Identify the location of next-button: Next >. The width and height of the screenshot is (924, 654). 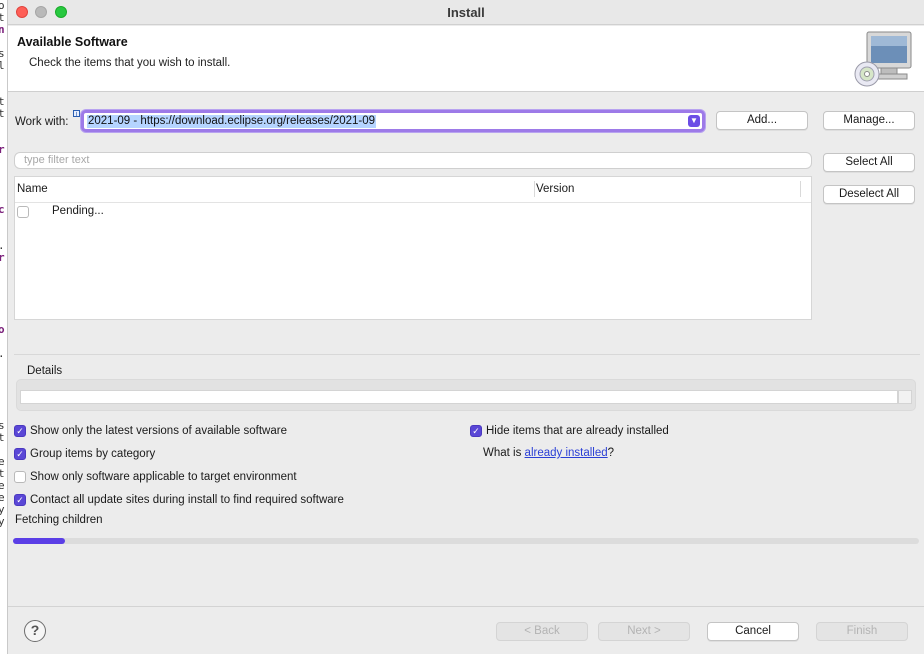
(644, 631).